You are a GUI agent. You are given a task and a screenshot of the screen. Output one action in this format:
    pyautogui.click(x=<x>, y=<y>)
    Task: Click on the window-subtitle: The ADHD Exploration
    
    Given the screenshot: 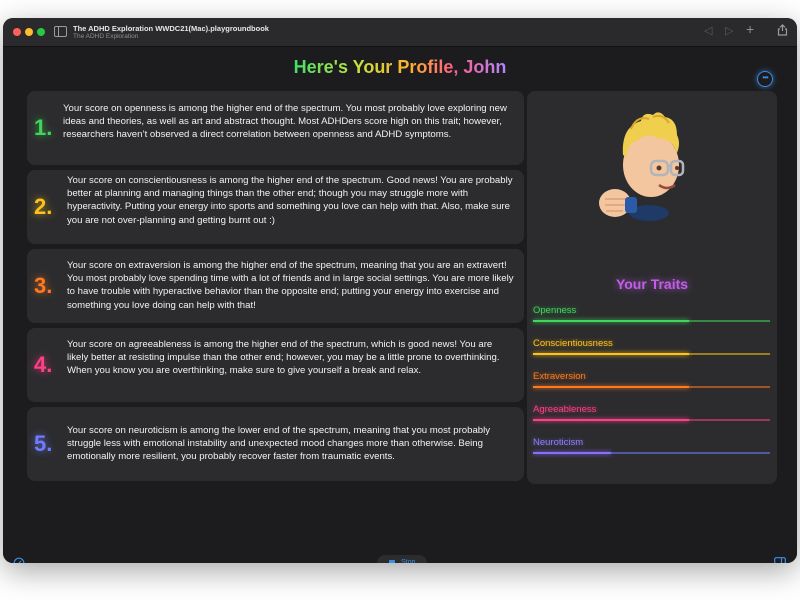 What is the action you would take?
    pyautogui.click(x=106, y=36)
    